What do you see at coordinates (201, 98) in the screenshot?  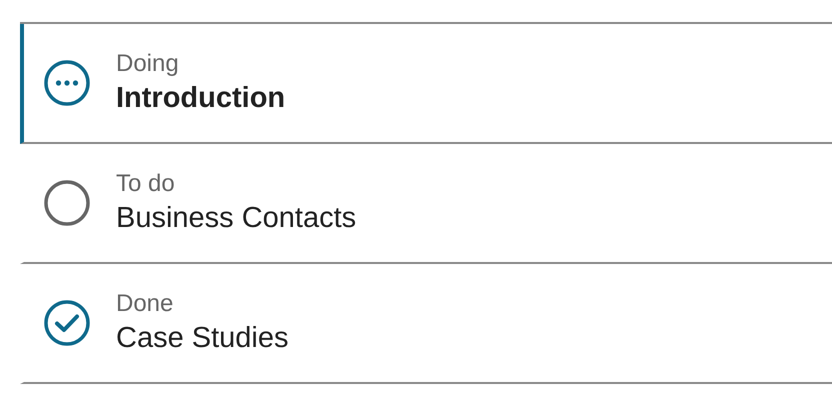 I see `lesson-title: Introduction` at bounding box center [201, 98].